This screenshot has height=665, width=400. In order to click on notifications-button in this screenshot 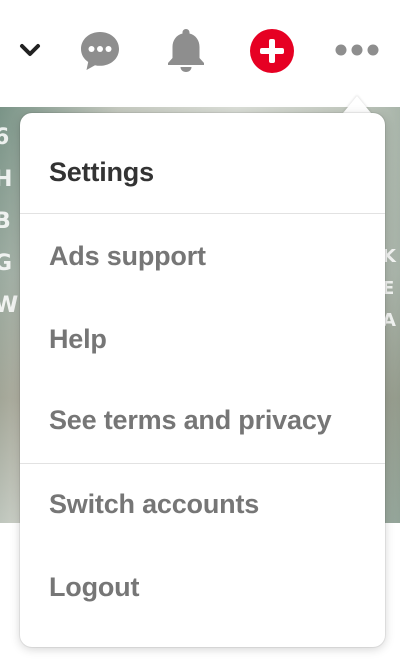, I will do `click(186, 50)`.